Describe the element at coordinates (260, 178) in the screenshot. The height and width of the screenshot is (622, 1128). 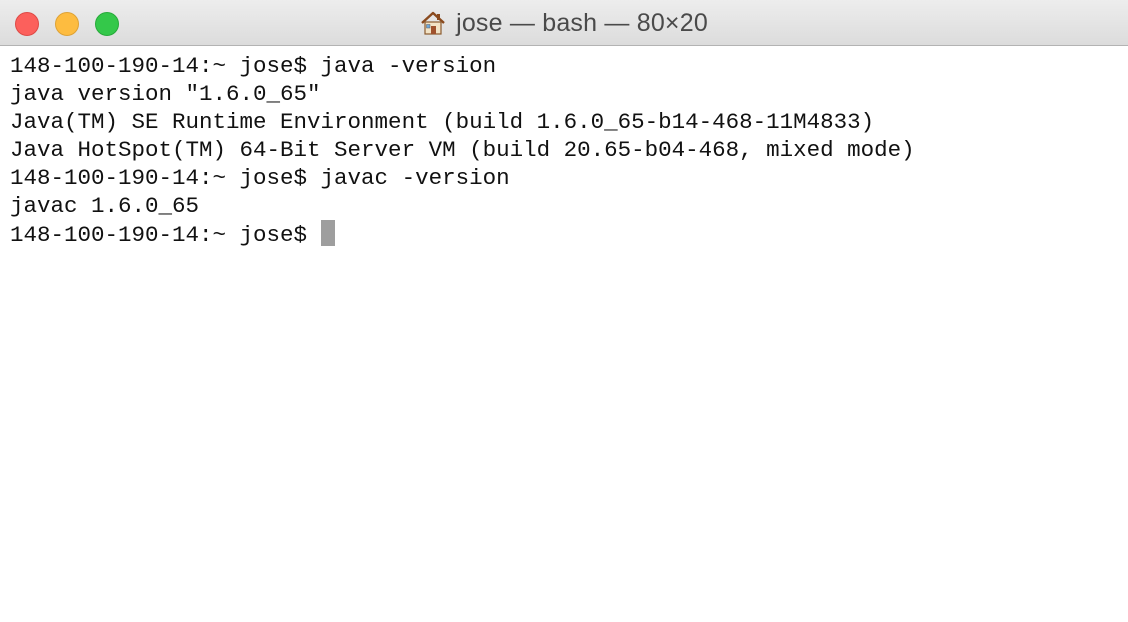
I see `terminal-line: 148-100-190-14:~ jose$ javac -version` at that location.